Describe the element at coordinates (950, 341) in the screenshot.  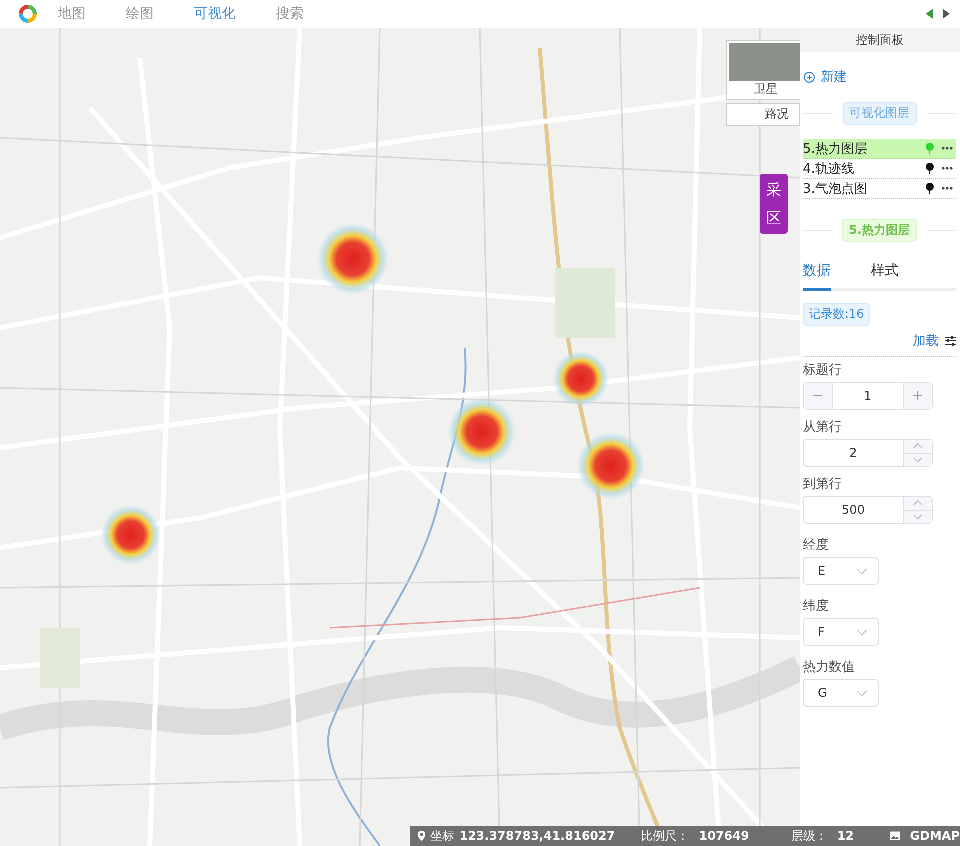
I see `sliders-icon` at that location.